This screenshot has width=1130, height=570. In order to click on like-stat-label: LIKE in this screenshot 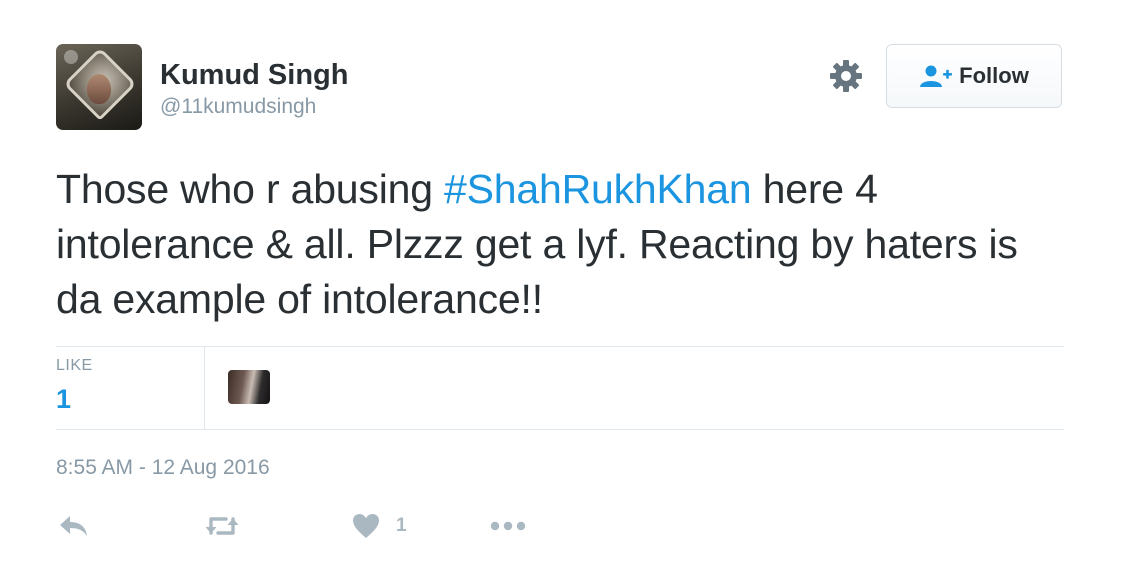, I will do `click(74, 365)`.